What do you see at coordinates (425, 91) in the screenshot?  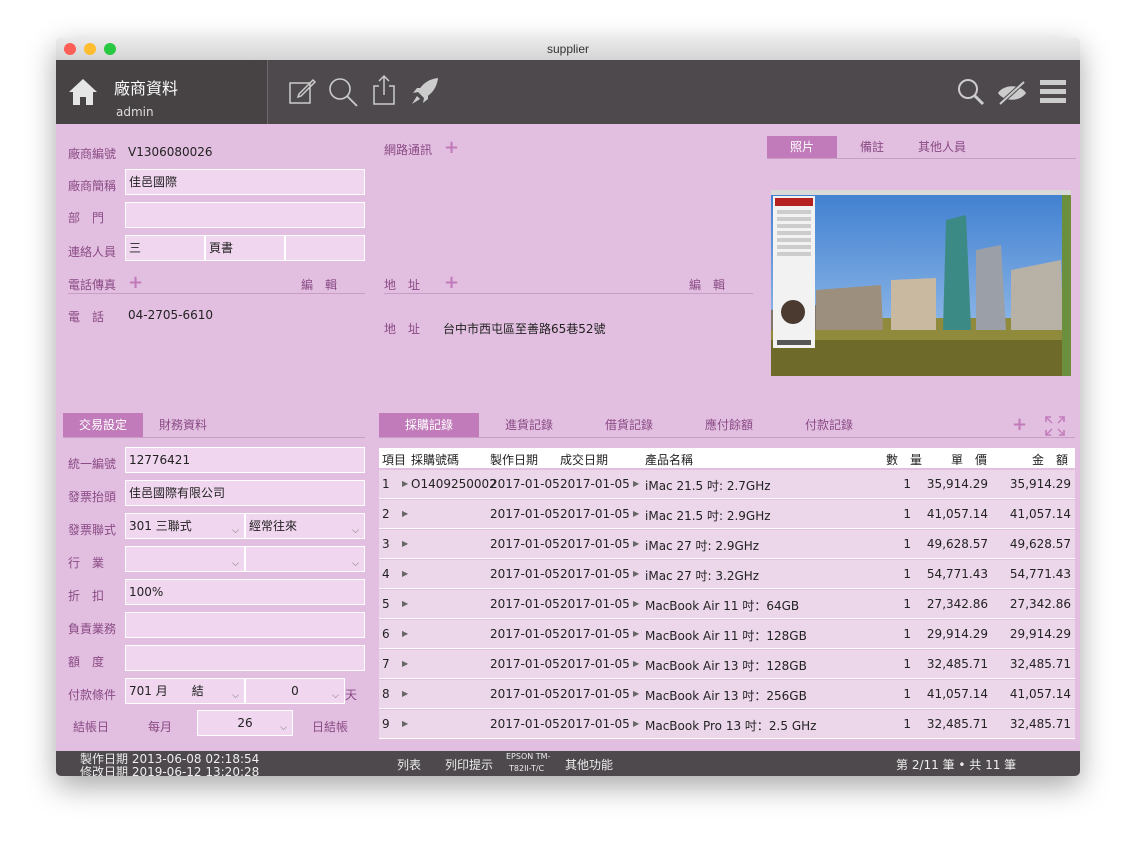 I see `rocket-icon` at bounding box center [425, 91].